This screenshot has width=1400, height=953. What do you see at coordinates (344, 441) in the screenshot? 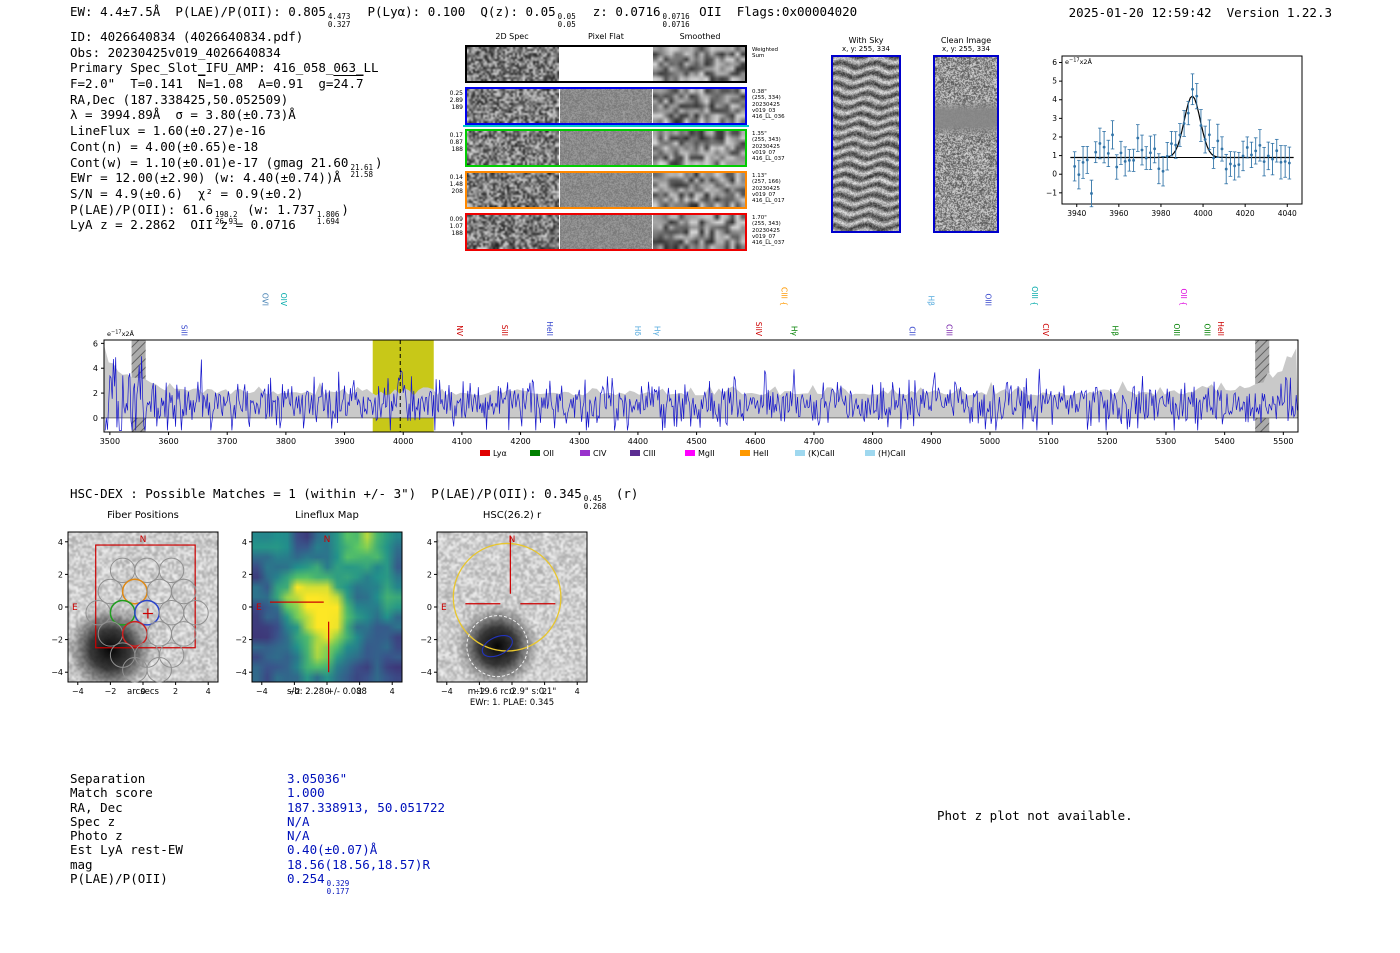
I see `svg-text: 3900` at bounding box center [344, 441].